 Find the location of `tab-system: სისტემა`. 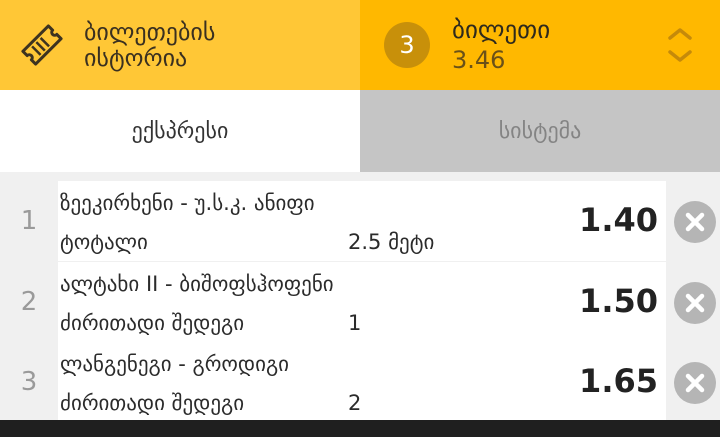

tab-system: სისტემა is located at coordinates (540, 131).